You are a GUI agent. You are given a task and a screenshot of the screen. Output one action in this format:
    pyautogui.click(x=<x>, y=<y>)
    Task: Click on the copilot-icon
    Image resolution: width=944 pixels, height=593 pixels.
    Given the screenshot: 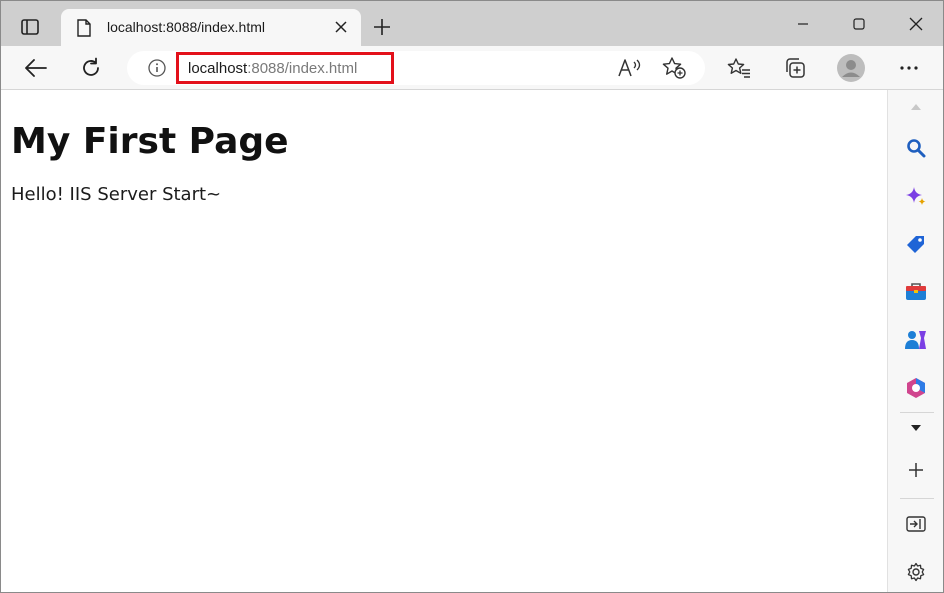 What is the action you would take?
    pyautogui.click(x=916, y=196)
    